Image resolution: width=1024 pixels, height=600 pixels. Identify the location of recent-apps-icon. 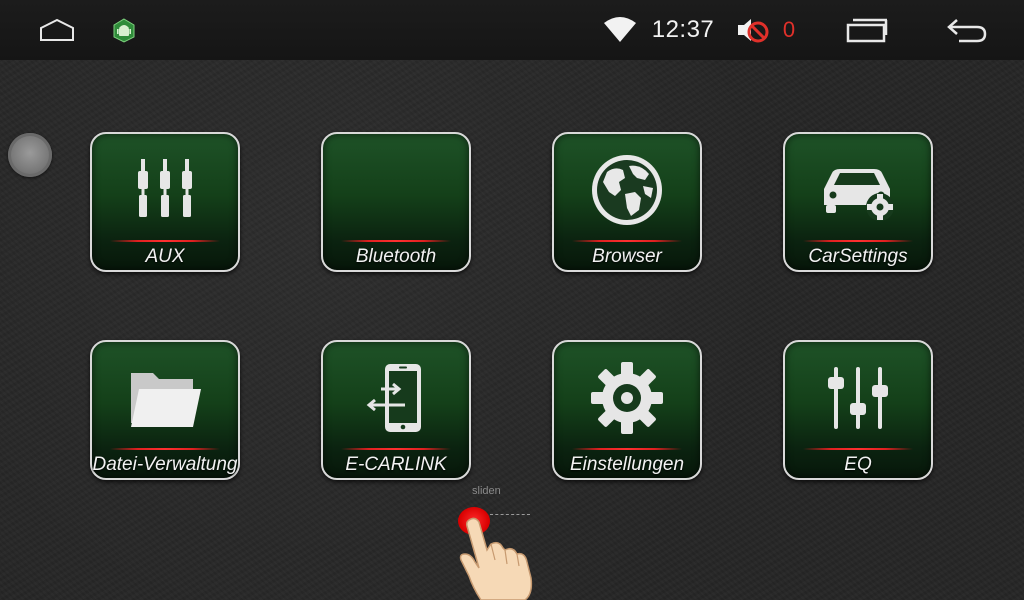
(867, 30).